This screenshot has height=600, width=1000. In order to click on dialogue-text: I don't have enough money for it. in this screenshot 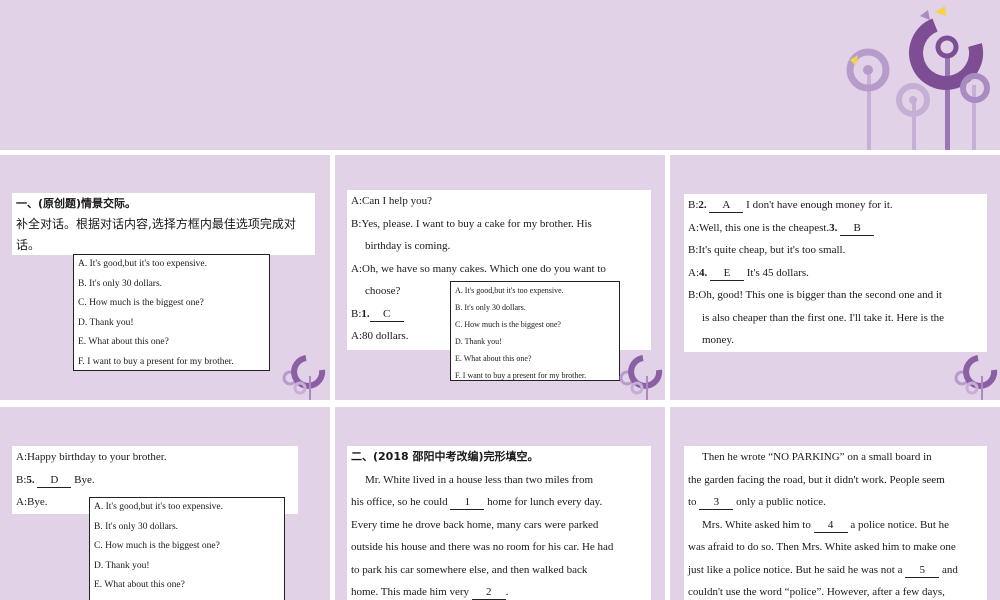, I will do `click(819, 205)`.